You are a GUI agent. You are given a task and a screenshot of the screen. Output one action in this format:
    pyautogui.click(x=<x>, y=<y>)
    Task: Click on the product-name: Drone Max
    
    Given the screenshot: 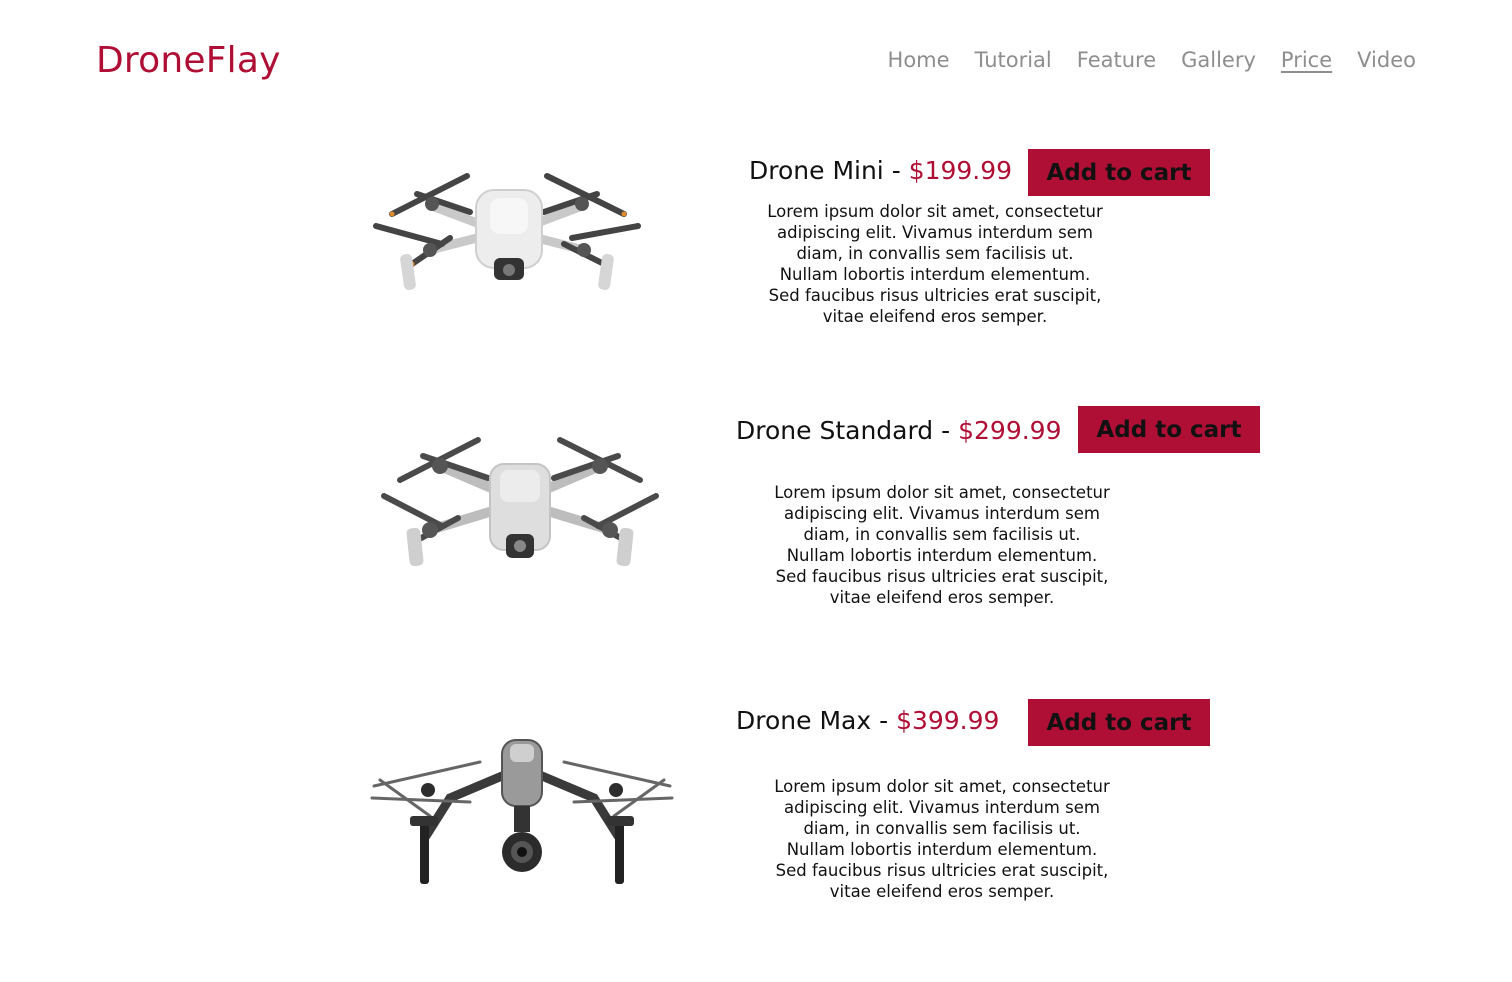 What is the action you would take?
    pyautogui.click(x=804, y=720)
    